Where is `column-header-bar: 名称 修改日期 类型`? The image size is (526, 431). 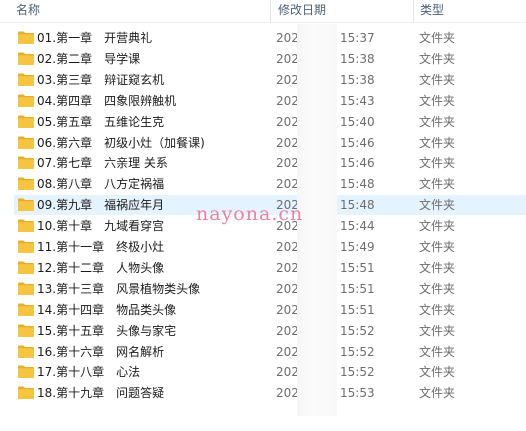
column-header-bar: 名称 修改日期 类型 is located at coordinates (263, 11).